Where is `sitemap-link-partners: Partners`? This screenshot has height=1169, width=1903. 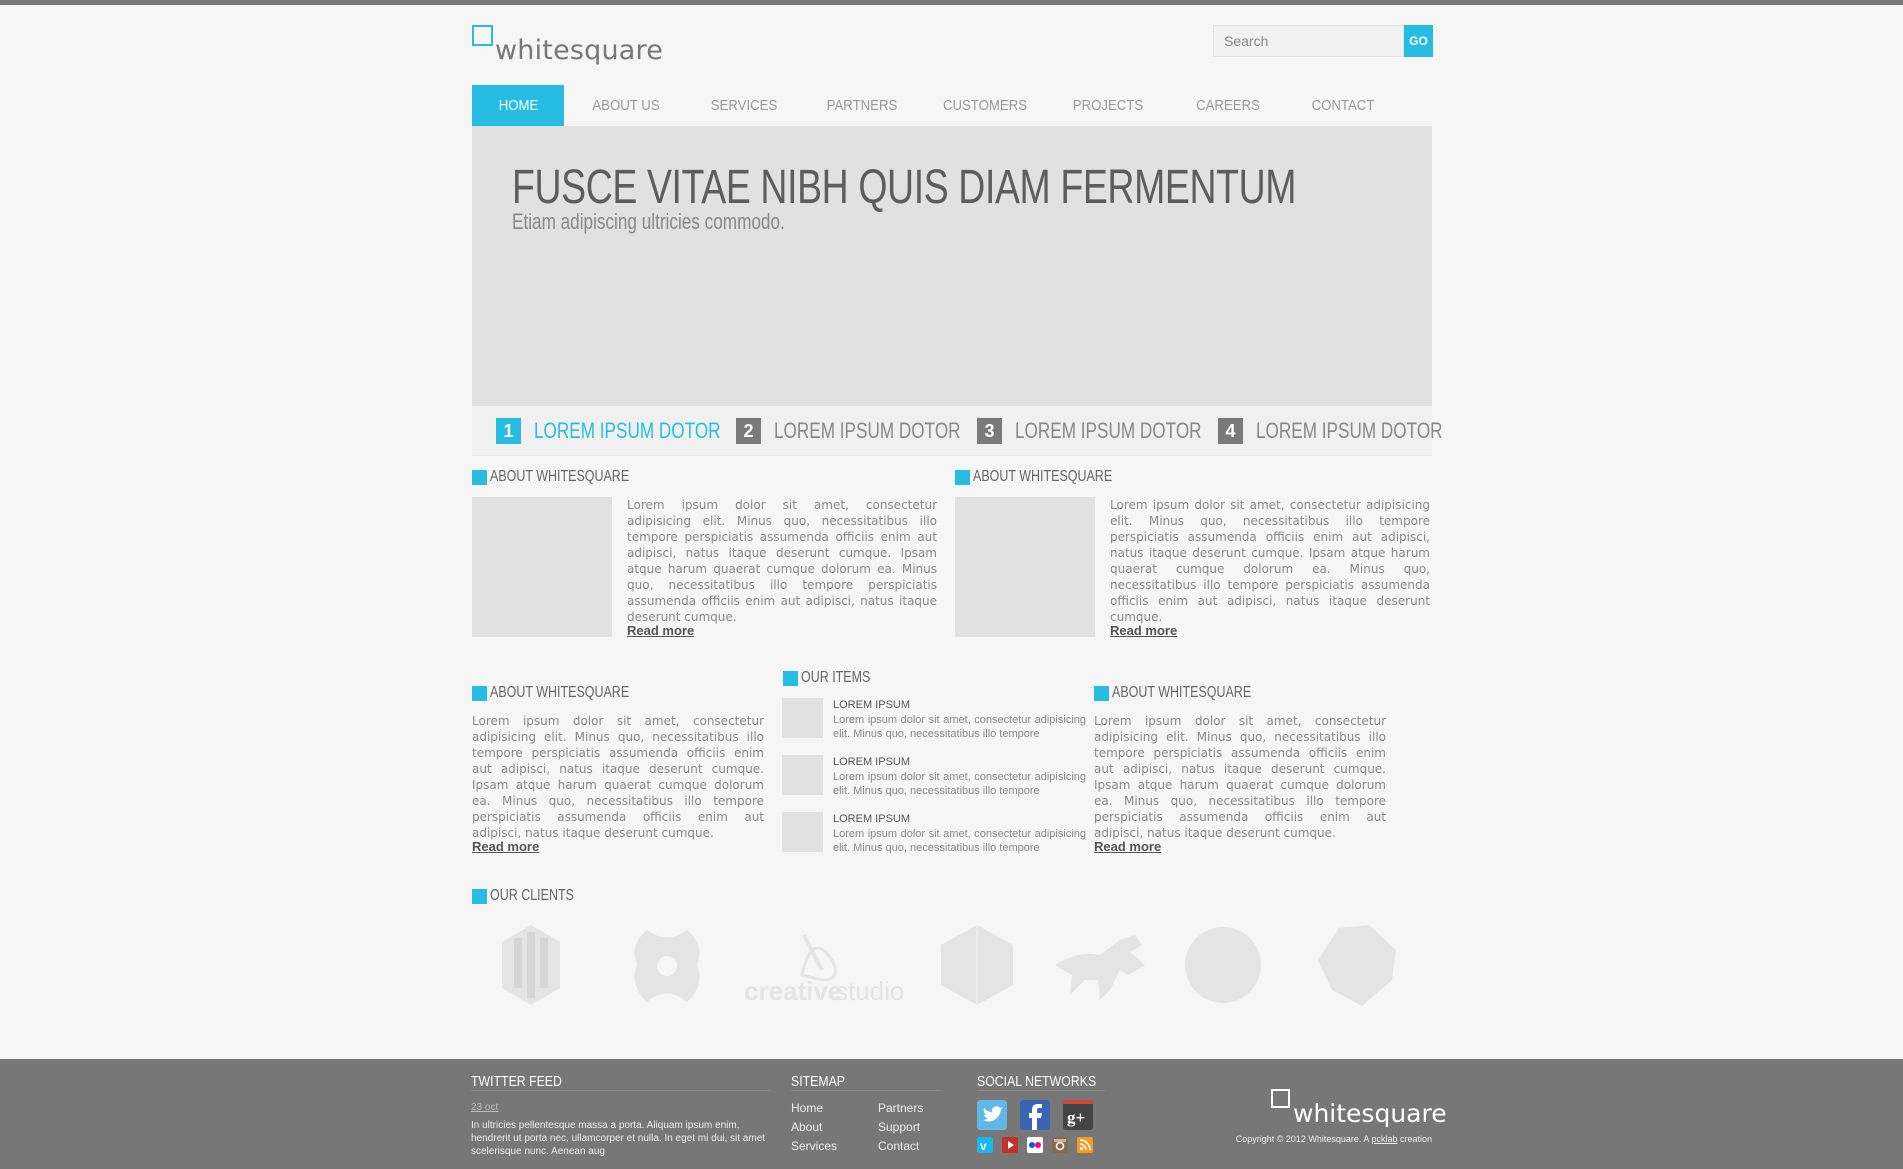 sitemap-link-partners: Partners is located at coordinates (900, 1108).